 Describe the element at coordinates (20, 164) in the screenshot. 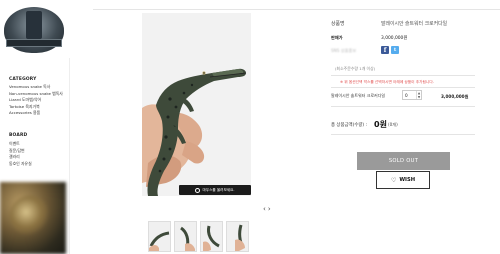

I see `board-item-free: 동호인 자유실` at that location.